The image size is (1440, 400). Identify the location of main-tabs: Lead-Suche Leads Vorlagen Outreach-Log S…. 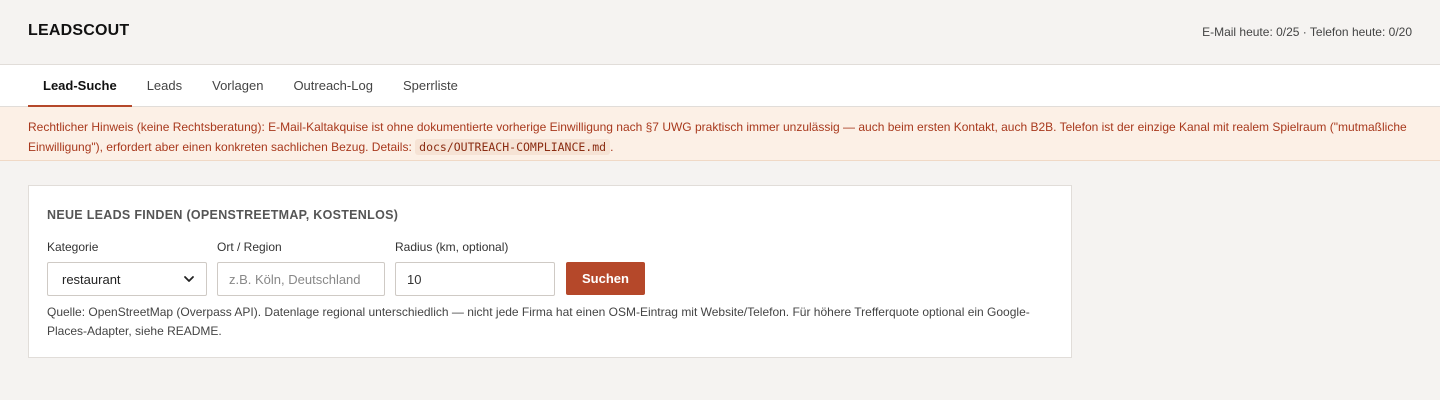
(720, 86).